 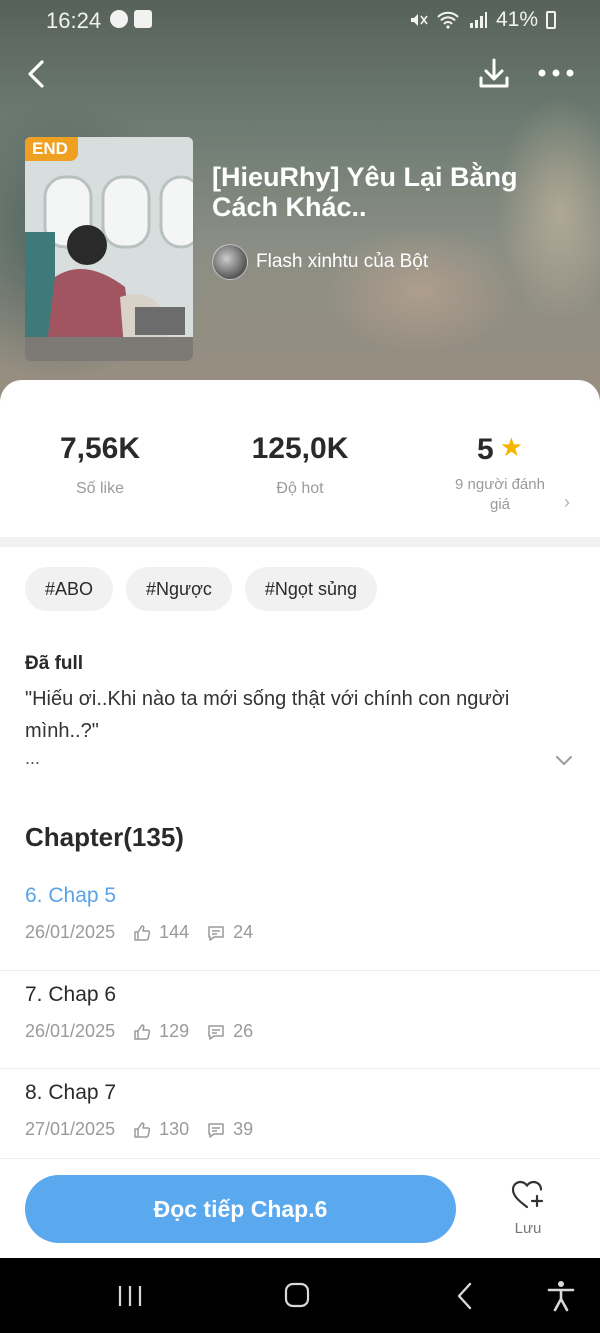 I want to click on download-icon, so click(x=494, y=73).